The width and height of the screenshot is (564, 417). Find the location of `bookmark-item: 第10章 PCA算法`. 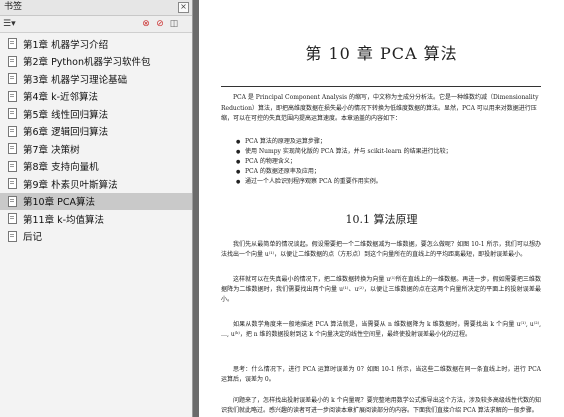

bookmark-item: 第10章 PCA算法 is located at coordinates (96, 201).